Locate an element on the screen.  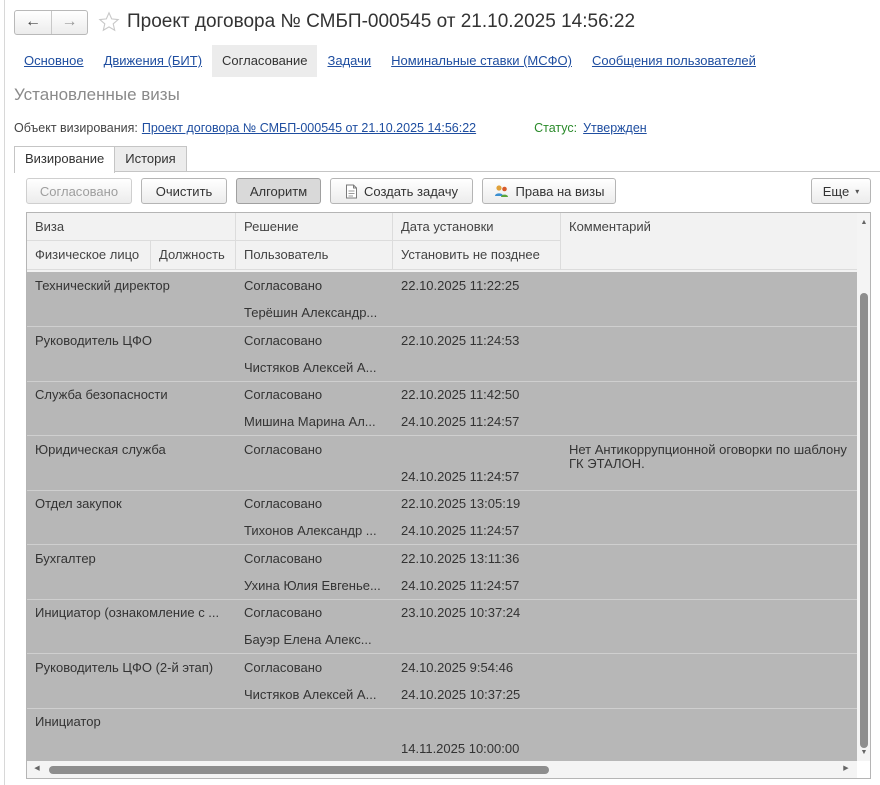
history-nav: ← → is located at coordinates (51, 22).